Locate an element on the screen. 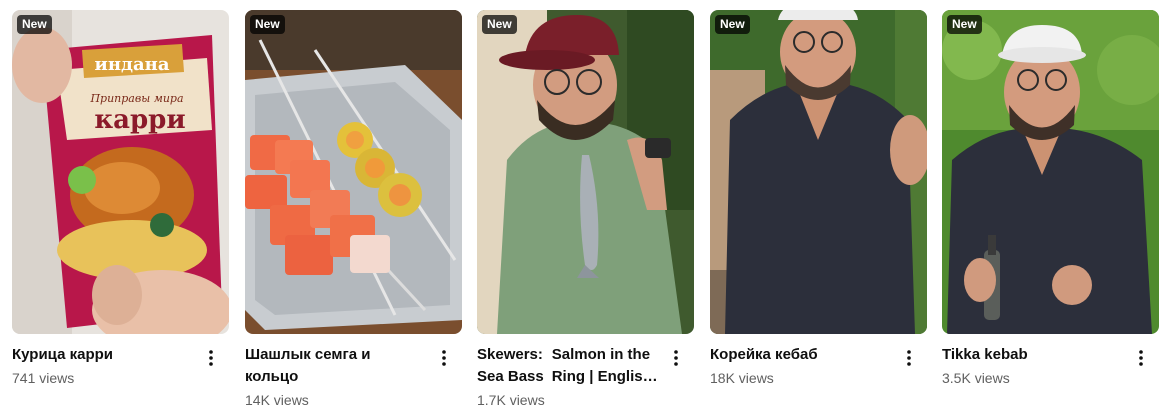 The height and width of the screenshot is (416, 1175). short-thumbnail: индана Приправы мира карри New is located at coordinates (120, 172).